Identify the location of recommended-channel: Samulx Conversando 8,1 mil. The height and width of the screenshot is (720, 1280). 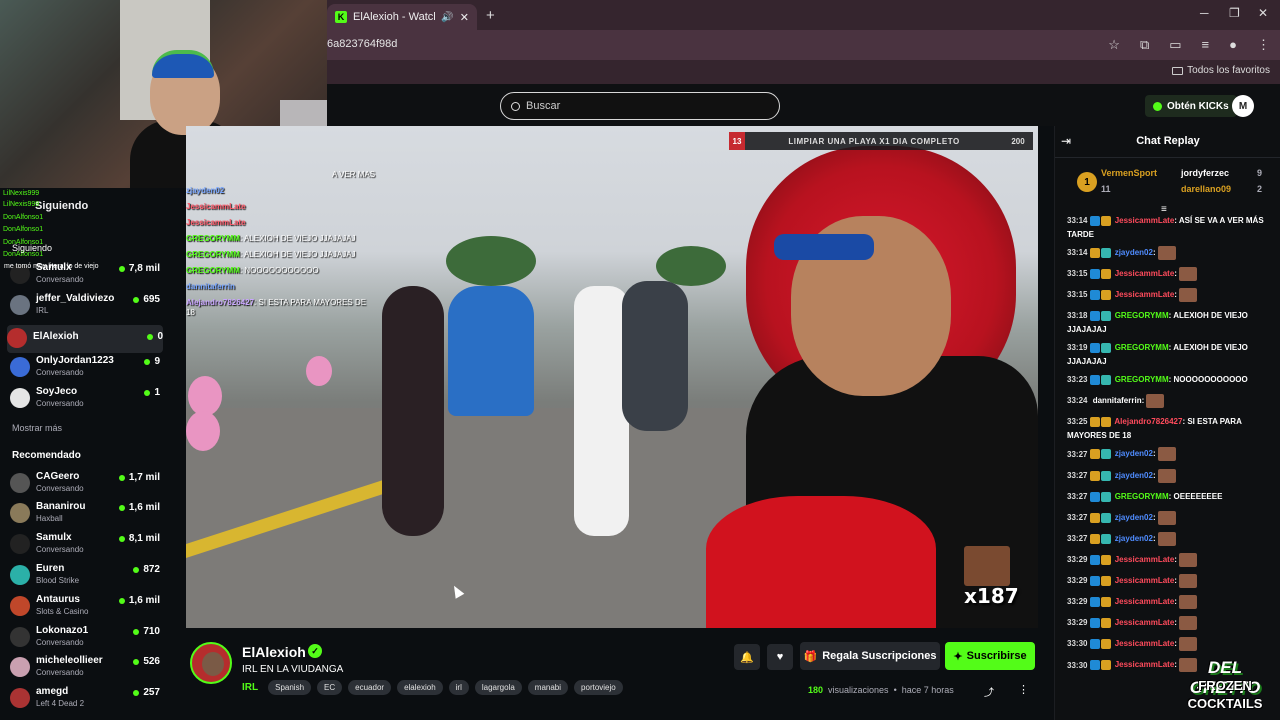
(85, 545).